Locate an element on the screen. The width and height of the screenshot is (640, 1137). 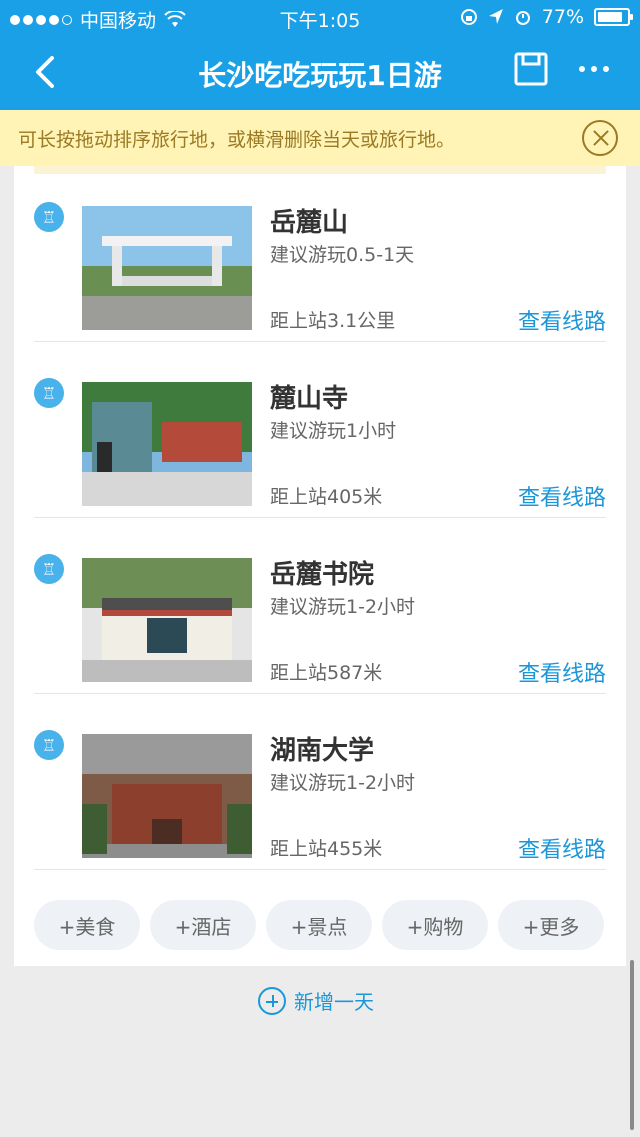
divider is located at coordinates (320, 869).